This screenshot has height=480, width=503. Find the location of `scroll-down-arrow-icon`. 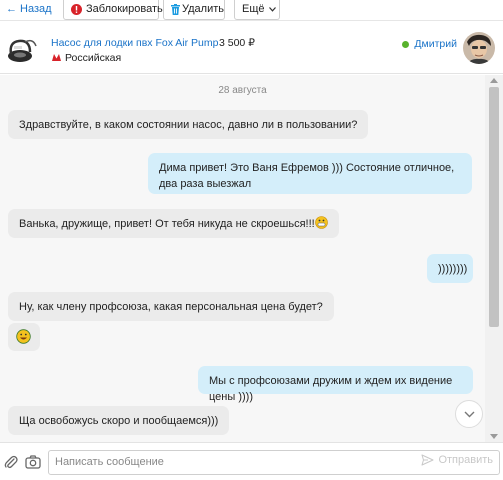

scroll-down-arrow-icon is located at coordinates (494, 436).